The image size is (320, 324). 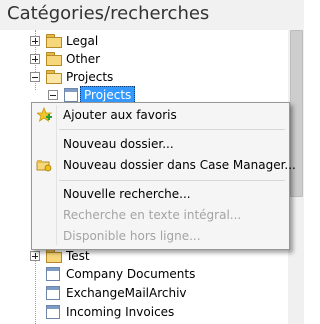 I want to click on tree-item-projects-folder: Projects, so click(x=144, y=77).